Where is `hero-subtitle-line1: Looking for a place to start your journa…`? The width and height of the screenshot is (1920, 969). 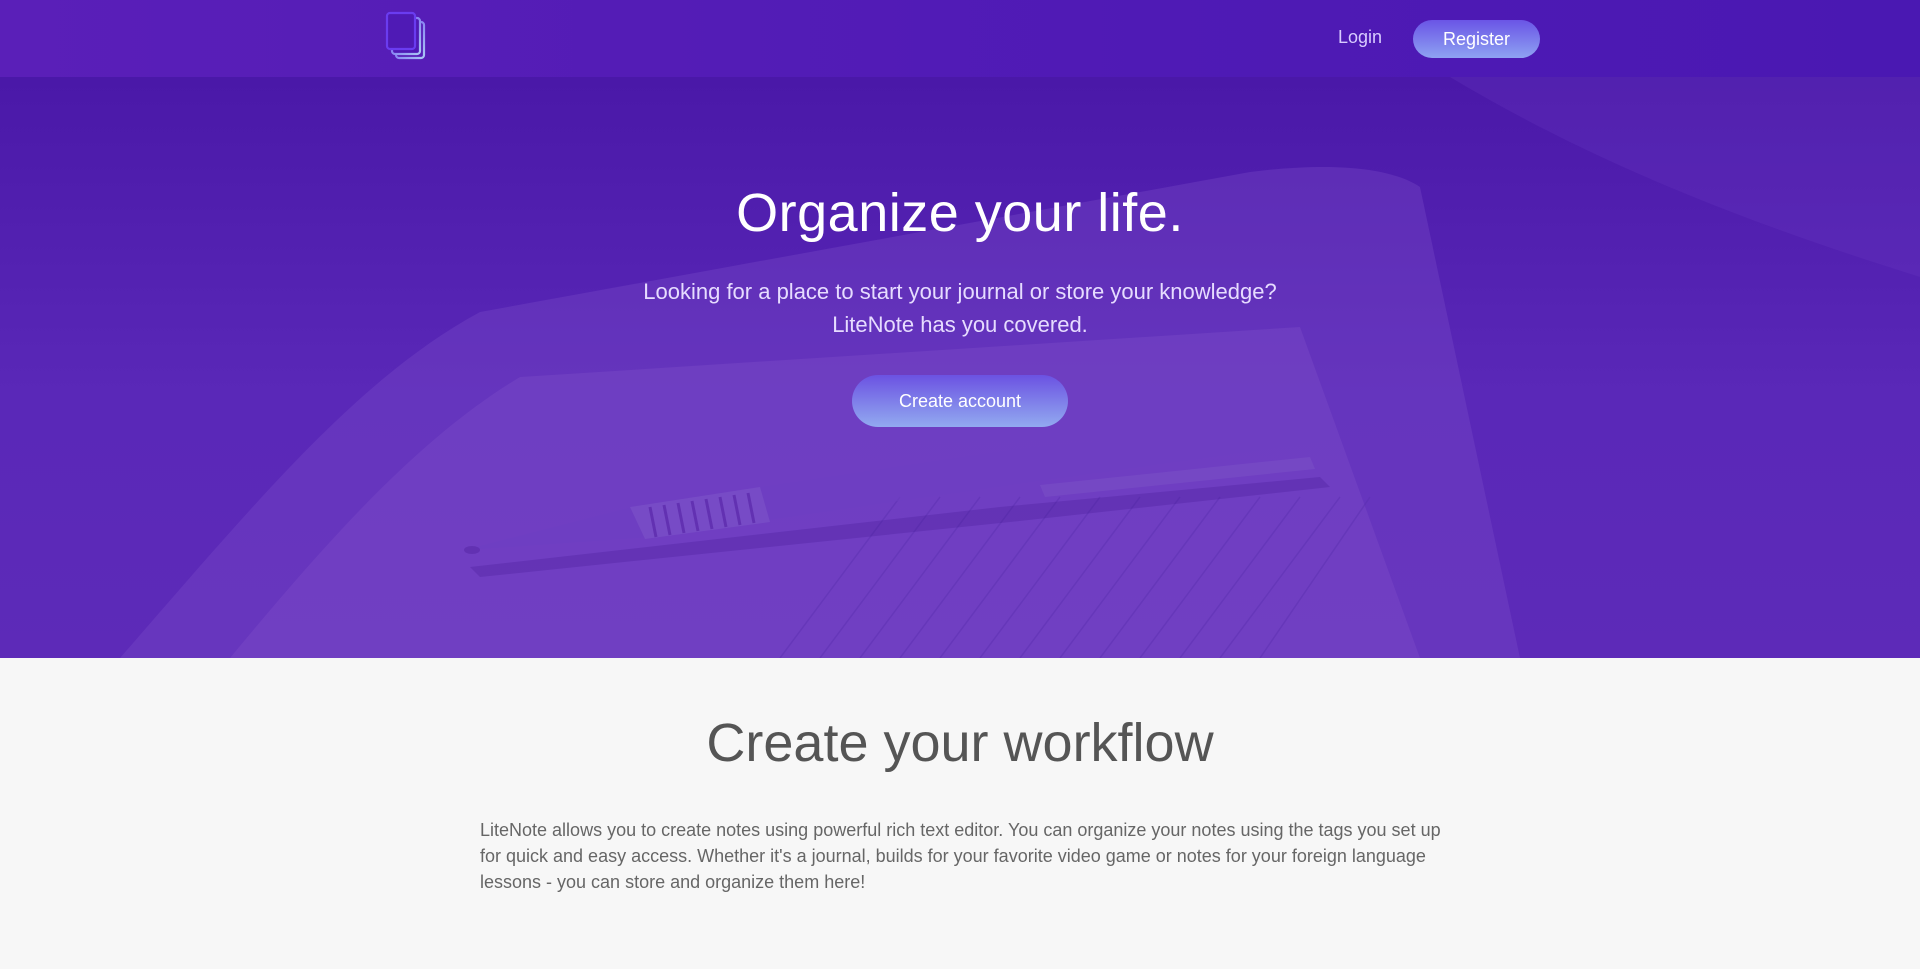
hero-subtitle-line1: Looking for a place to start your journa… is located at coordinates (960, 291).